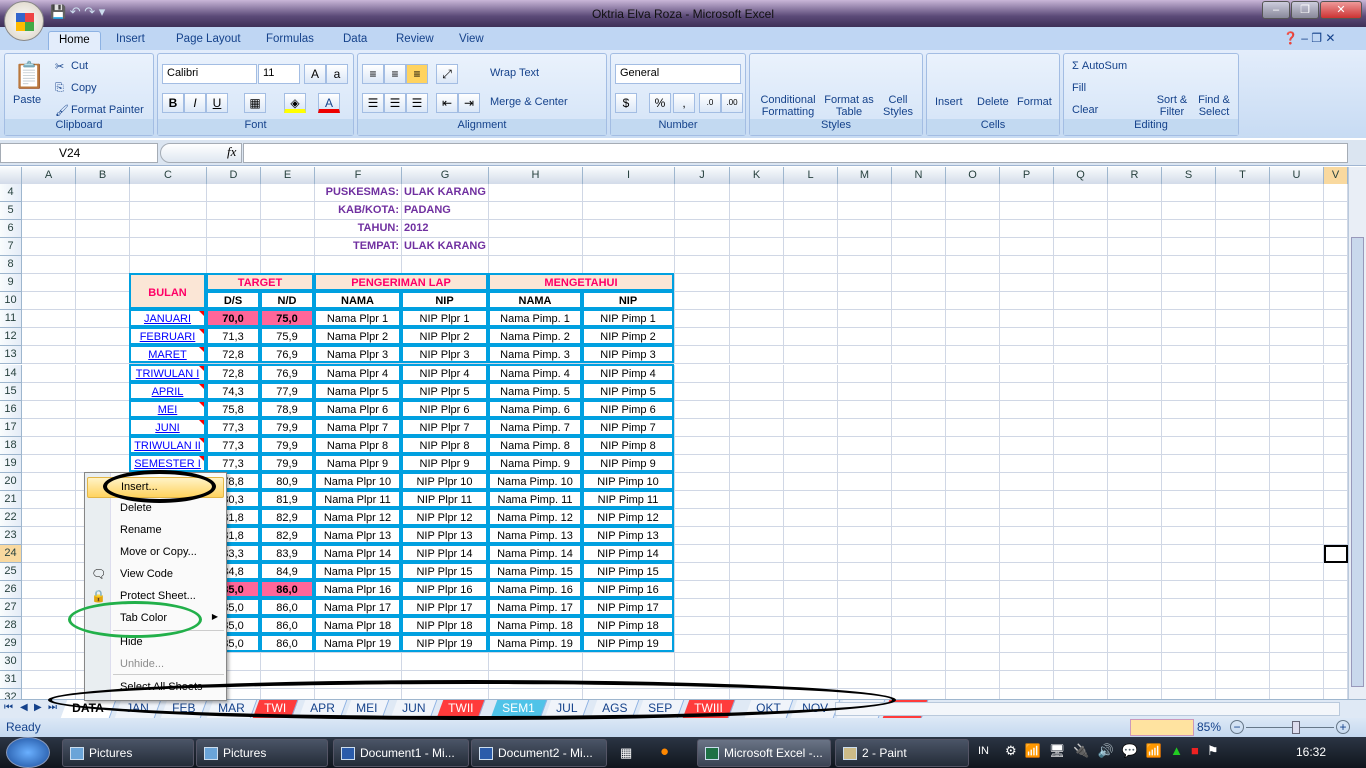  What do you see at coordinates (137, 709) in the screenshot?
I see `sheet-tab-jan: JAN` at bounding box center [137, 709].